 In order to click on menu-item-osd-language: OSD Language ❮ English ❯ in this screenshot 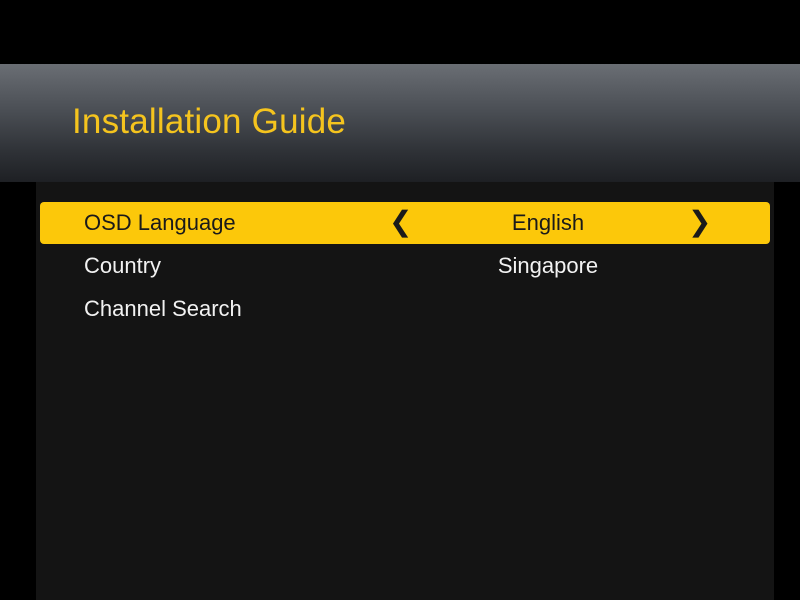, I will do `click(405, 223)`.